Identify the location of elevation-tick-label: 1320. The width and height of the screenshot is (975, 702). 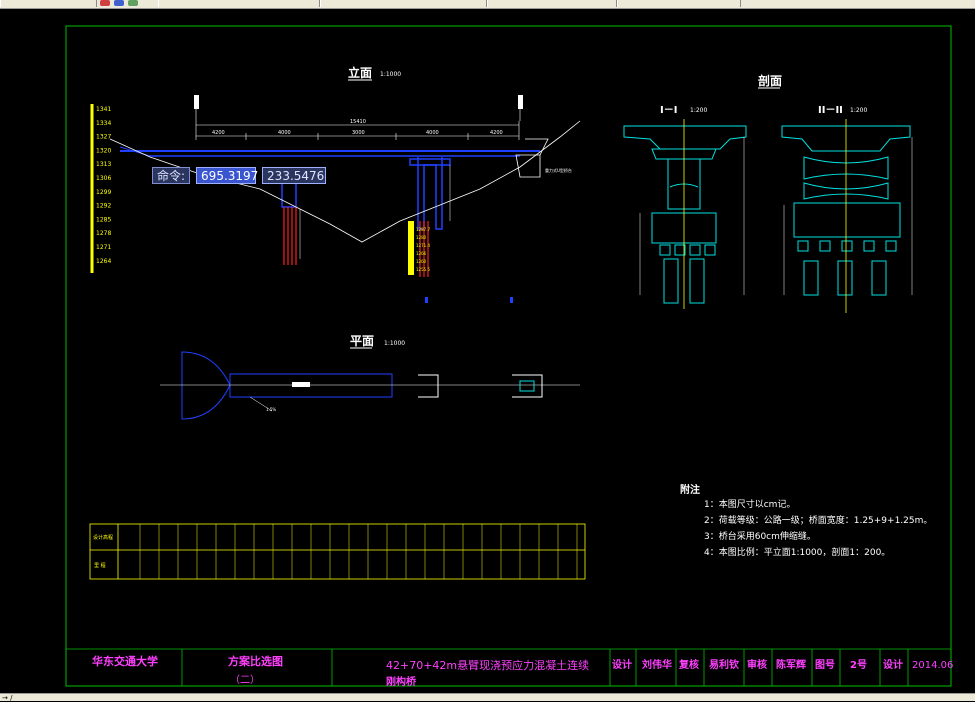
(103, 150).